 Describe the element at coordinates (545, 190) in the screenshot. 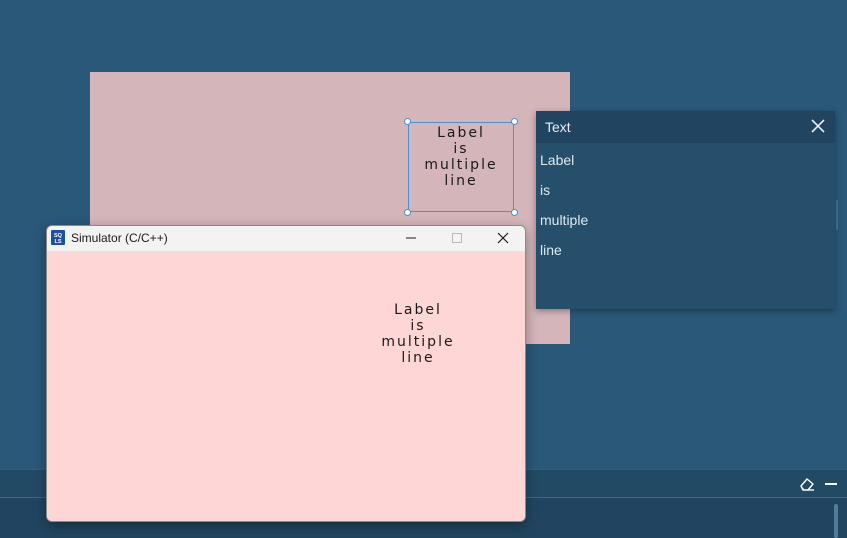

I see `text-line: is` at that location.